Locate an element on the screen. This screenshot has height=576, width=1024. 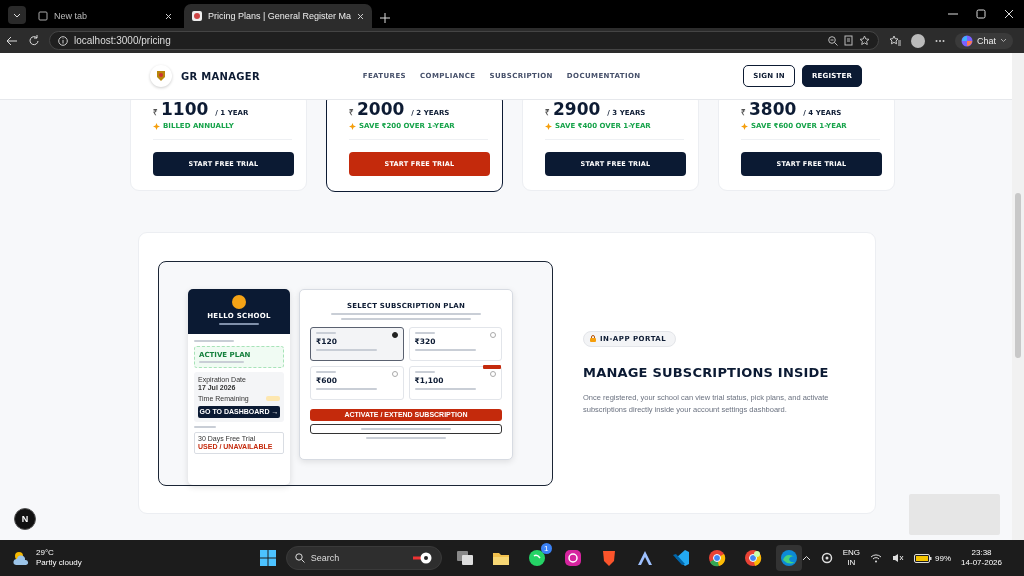
clock-time: 23:38 is located at coordinates (981, 553).